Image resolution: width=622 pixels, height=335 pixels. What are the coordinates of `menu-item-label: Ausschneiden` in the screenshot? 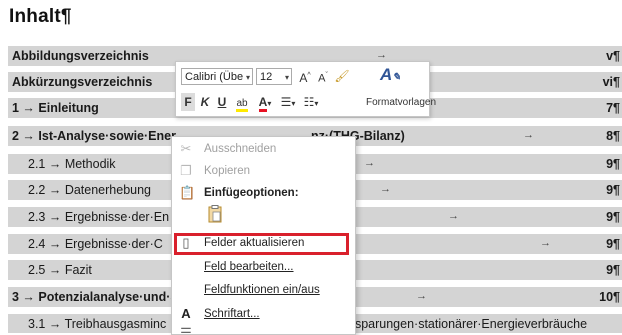 It's located at (240, 149).